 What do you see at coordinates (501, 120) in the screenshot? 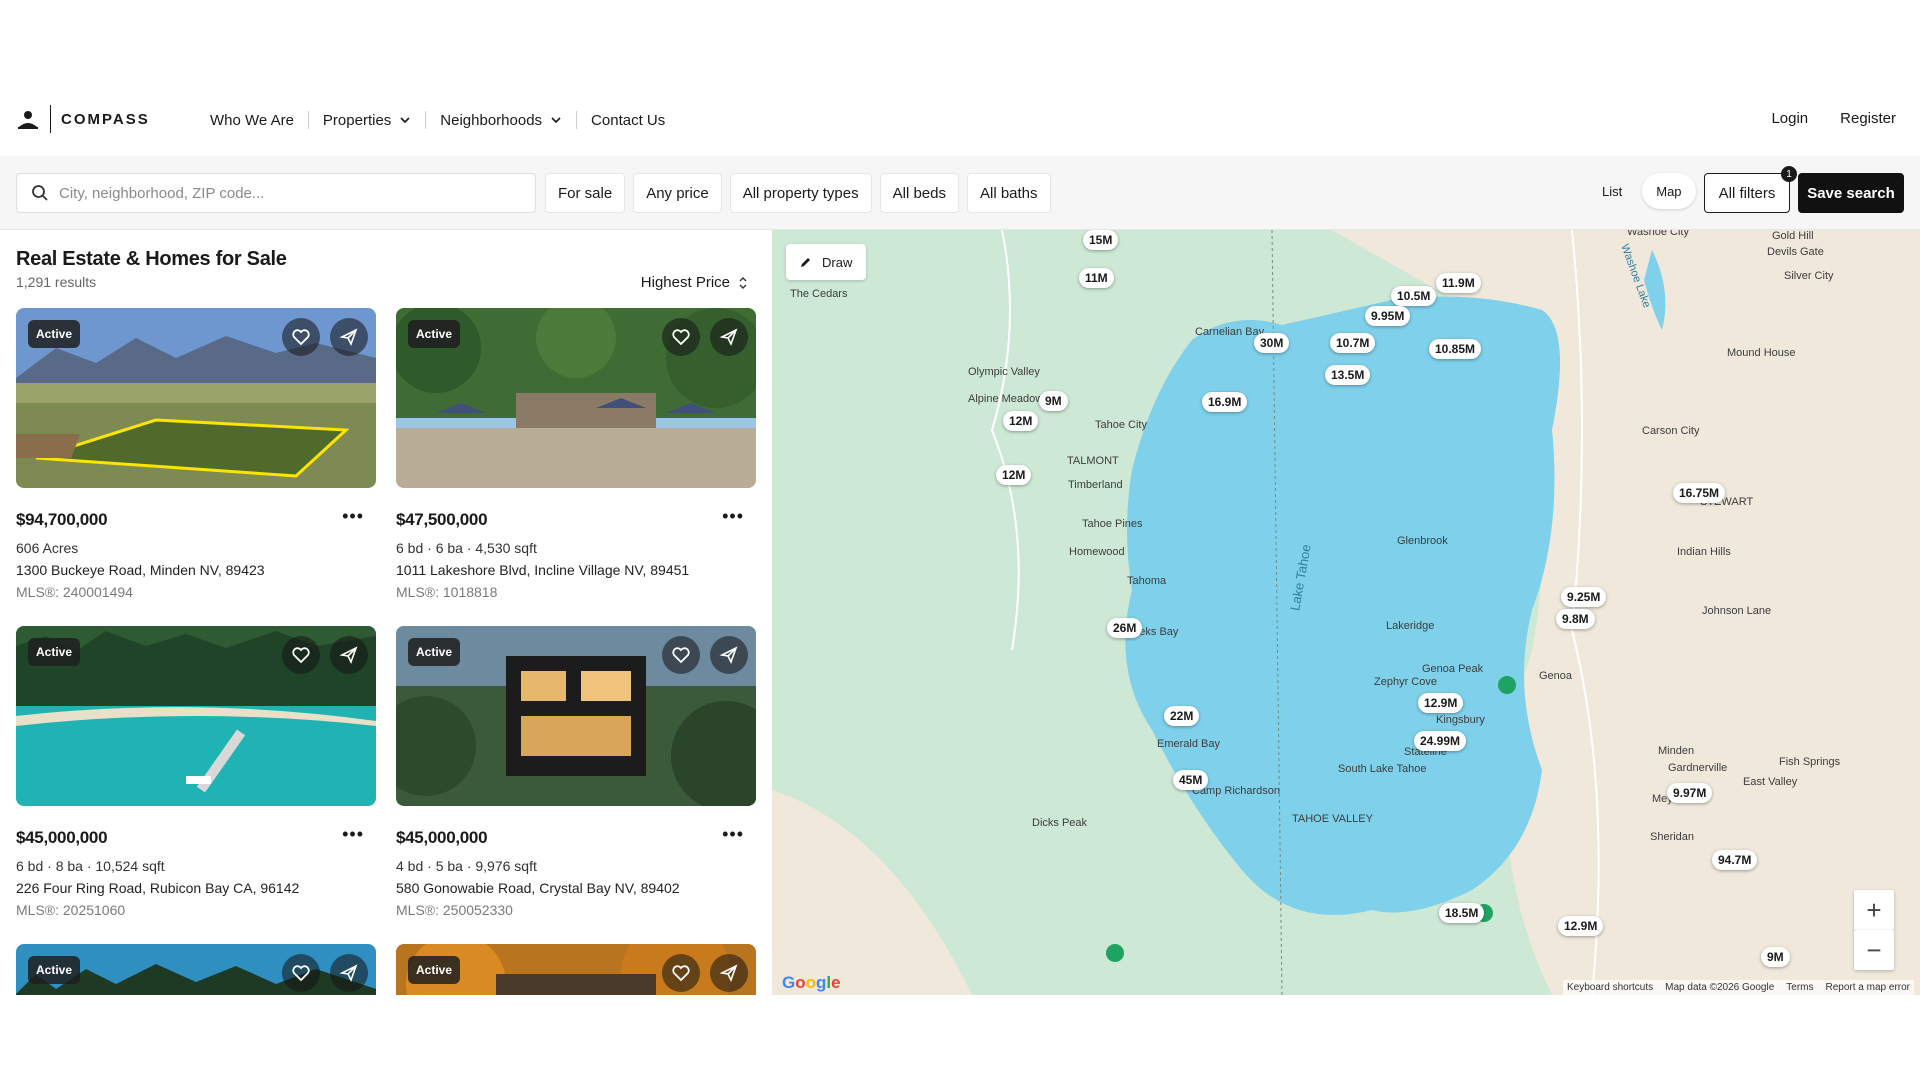
I see `nav-neighborhoods: Neighborhoods` at bounding box center [501, 120].